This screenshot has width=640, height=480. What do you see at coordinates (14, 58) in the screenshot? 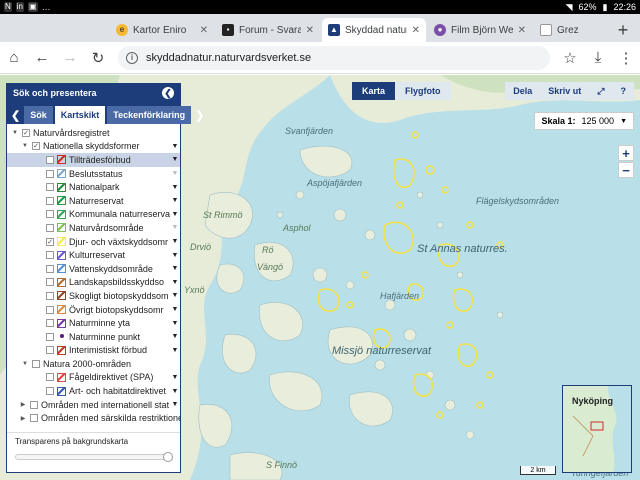
I see `home-icon: ⌂` at bounding box center [14, 58].